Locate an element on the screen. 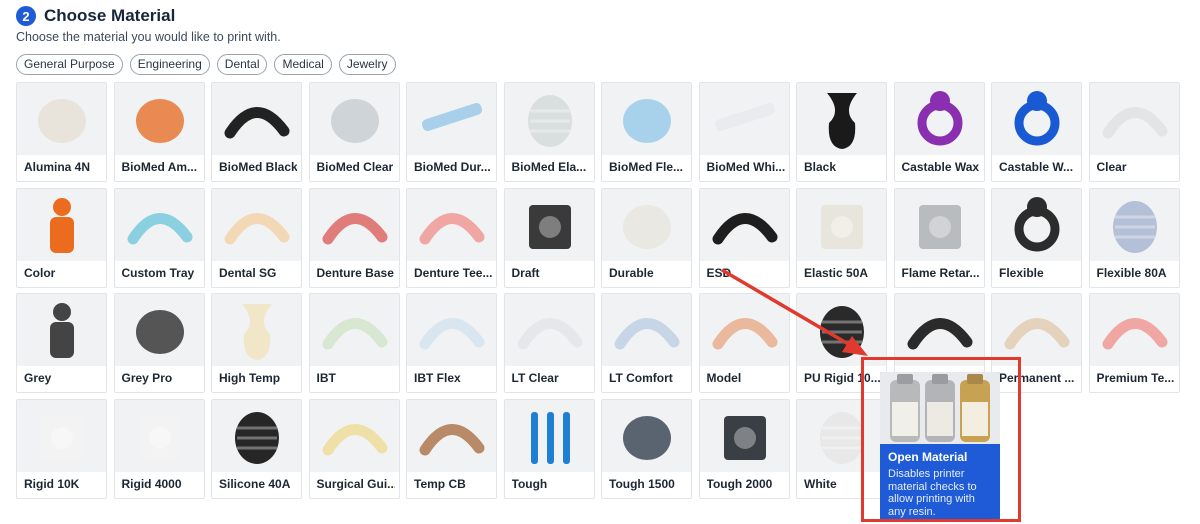 Image resolution: width=1200 pixels, height=524 pixels. filter-dental: Dental is located at coordinates (242, 64).